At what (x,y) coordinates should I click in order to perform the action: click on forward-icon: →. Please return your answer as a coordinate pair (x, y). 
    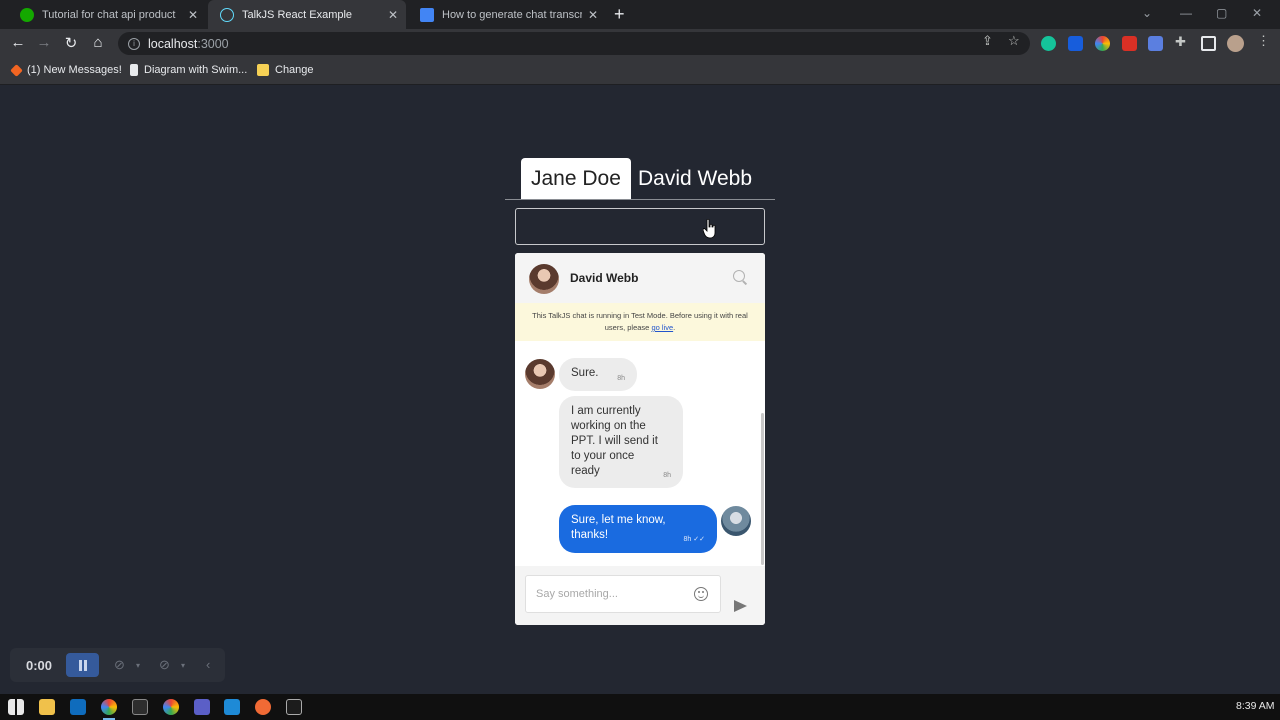
    Looking at the image, I should click on (44, 42).